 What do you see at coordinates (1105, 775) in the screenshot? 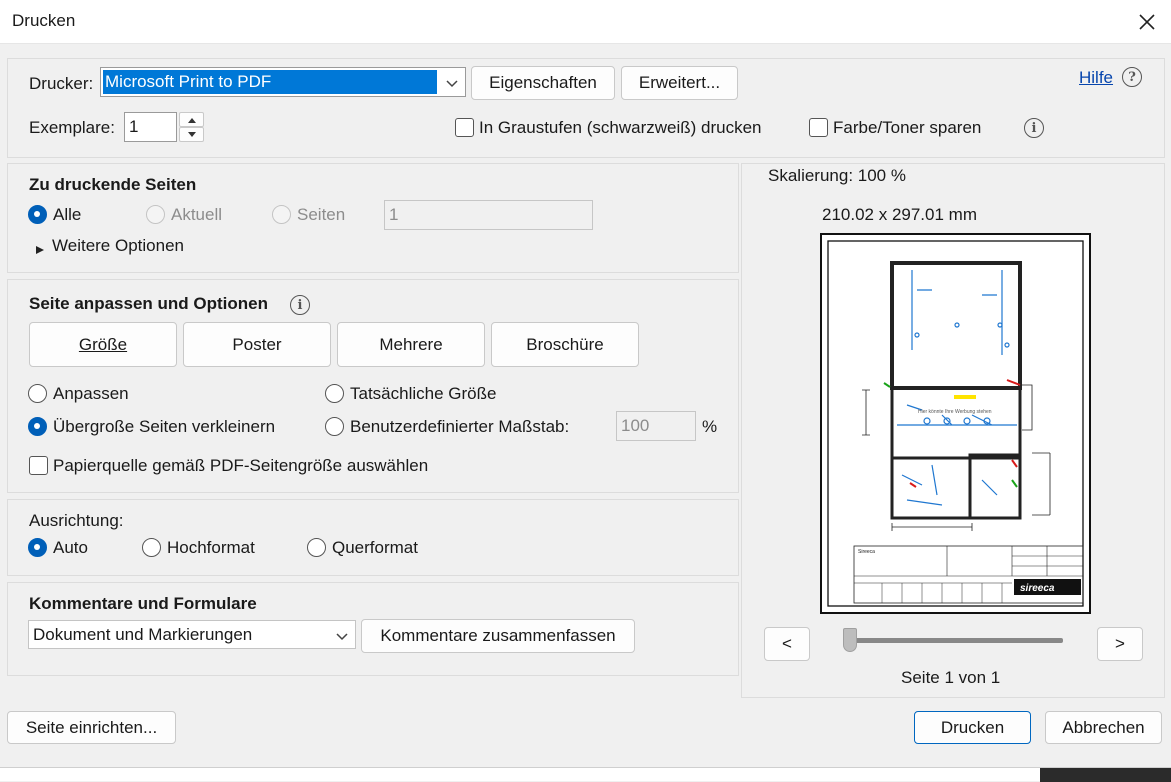
I see `background-dark-region` at bounding box center [1105, 775].